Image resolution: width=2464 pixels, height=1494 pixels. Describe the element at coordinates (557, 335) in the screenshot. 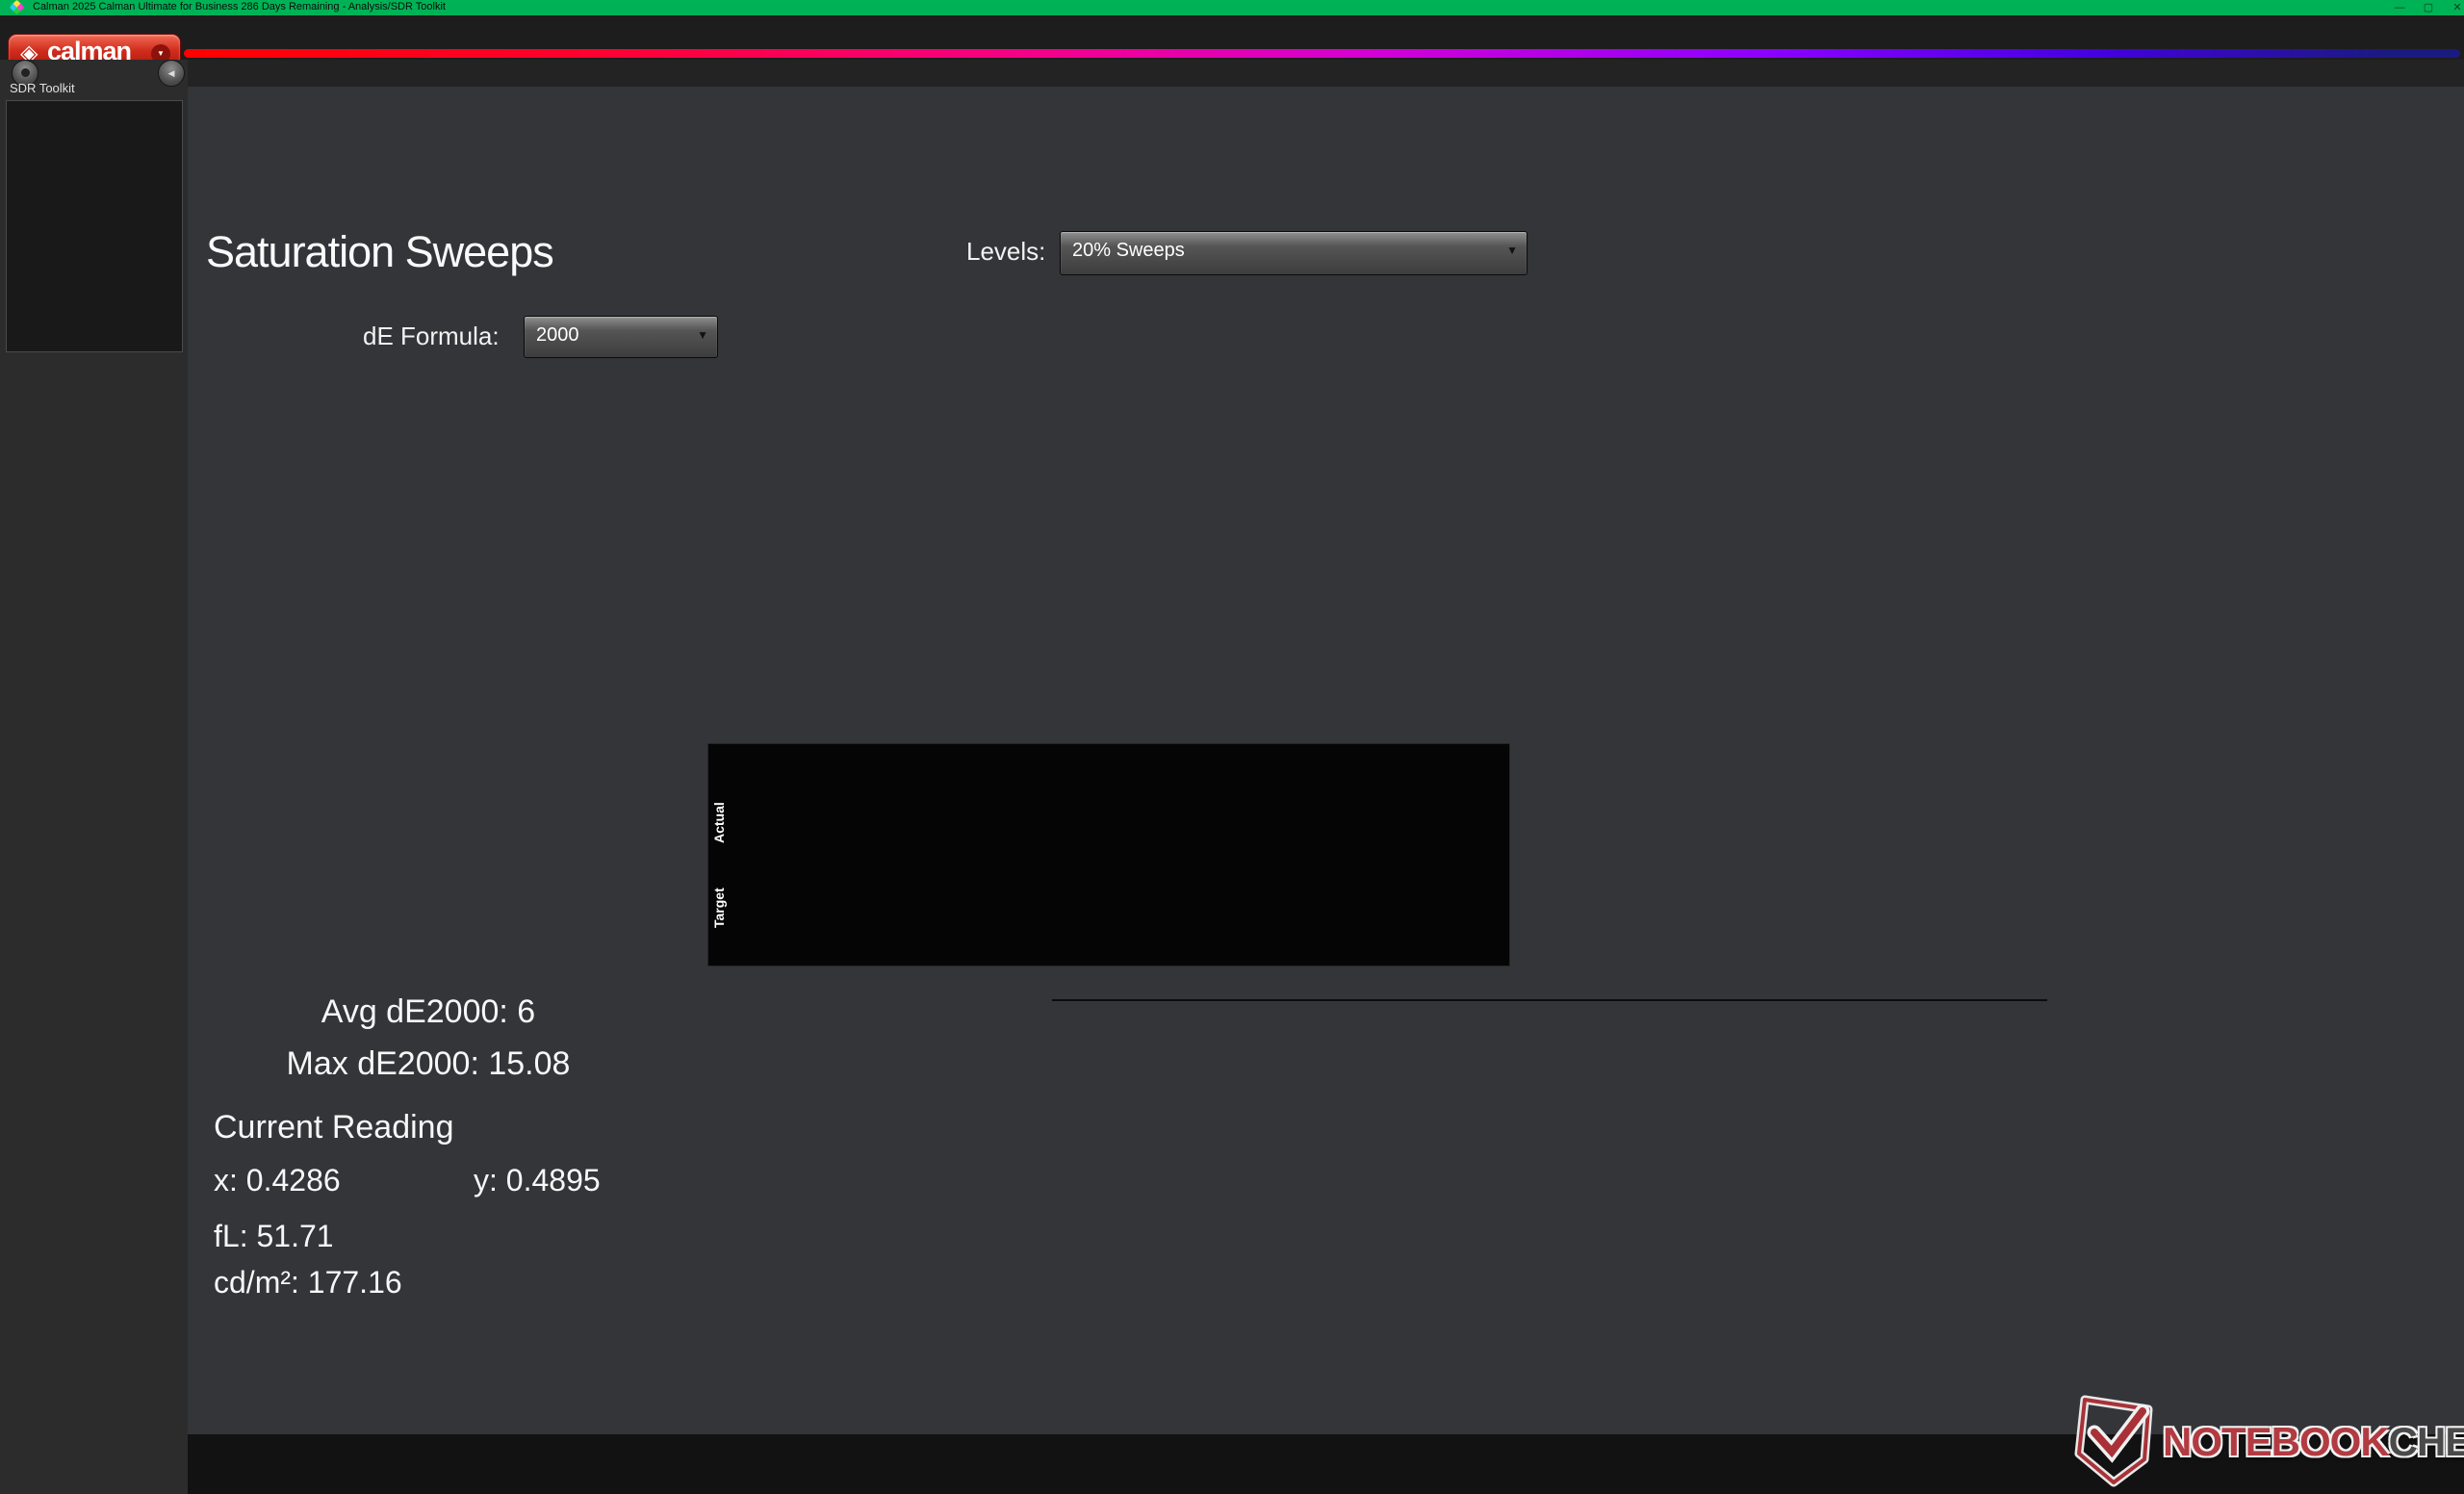

I see `de-formula-value: 2000` at that location.